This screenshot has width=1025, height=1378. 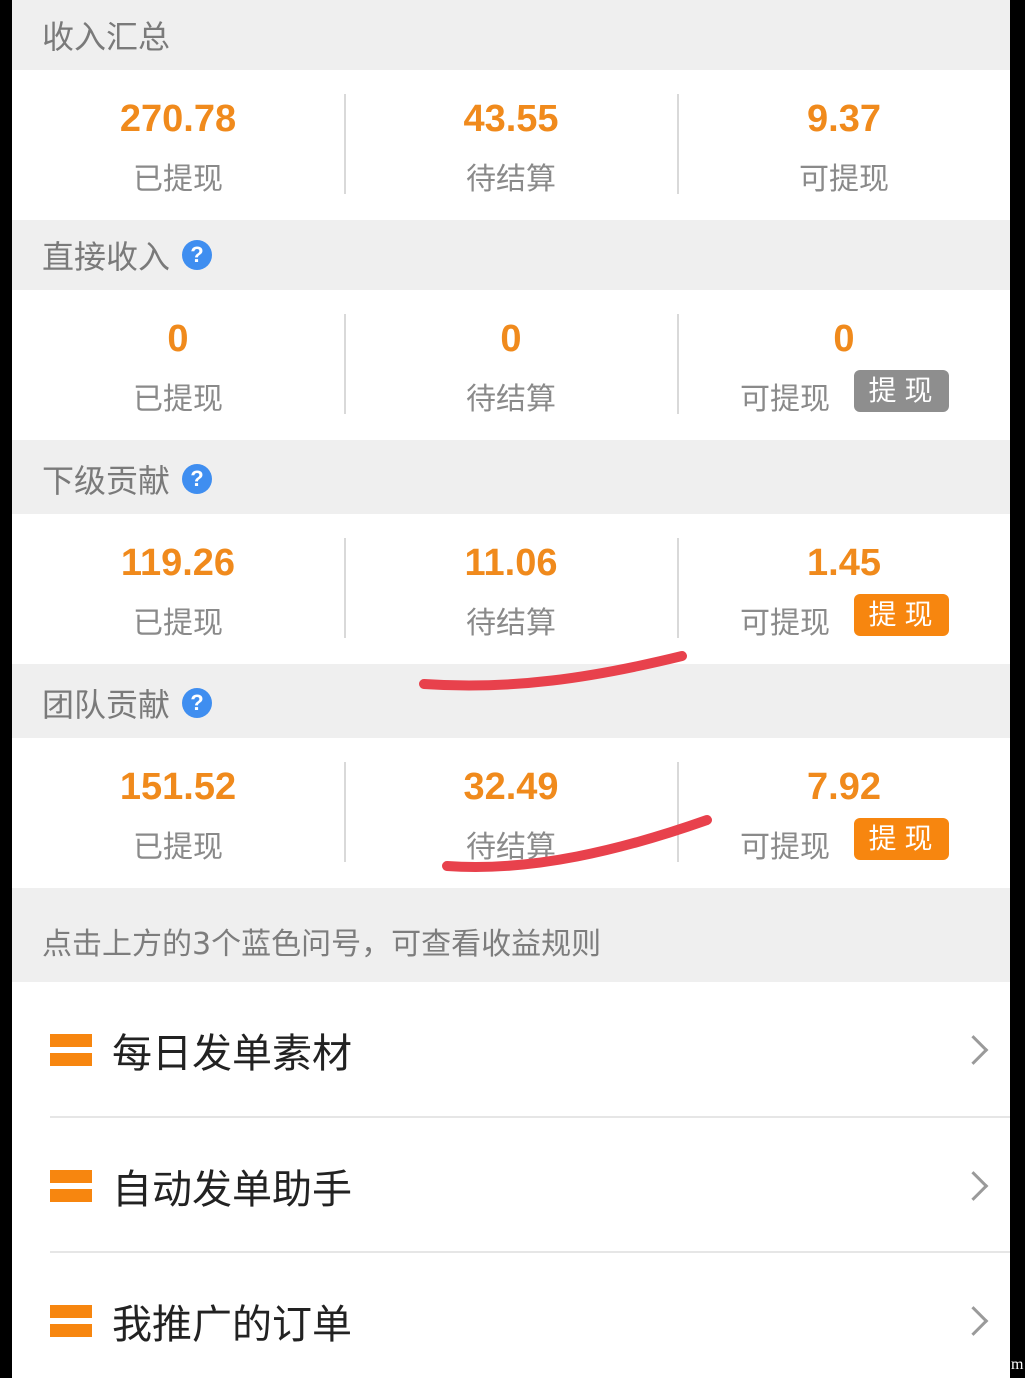 What do you see at coordinates (511, 339) in the screenshot?
I see `pending-value: 0` at bounding box center [511, 339].